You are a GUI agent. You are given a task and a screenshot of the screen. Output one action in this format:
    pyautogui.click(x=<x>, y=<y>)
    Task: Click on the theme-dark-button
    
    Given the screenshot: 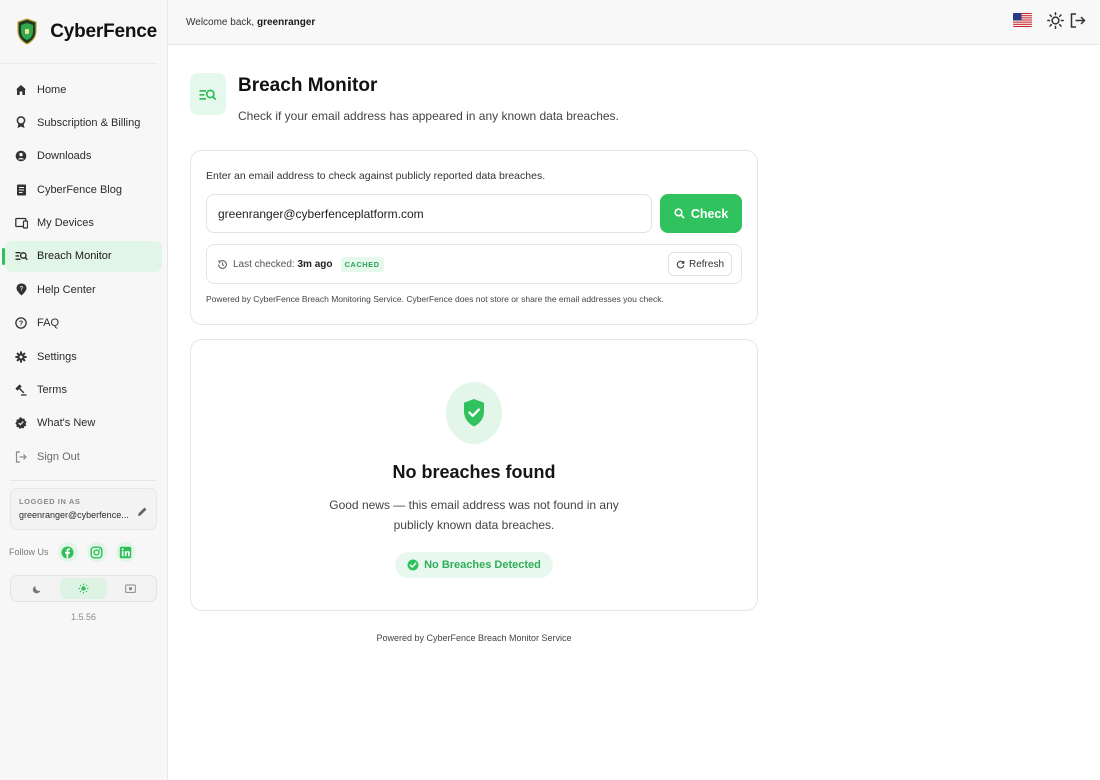 What is the action you would take?
    pyautogui.click(x=36, y=588)
    